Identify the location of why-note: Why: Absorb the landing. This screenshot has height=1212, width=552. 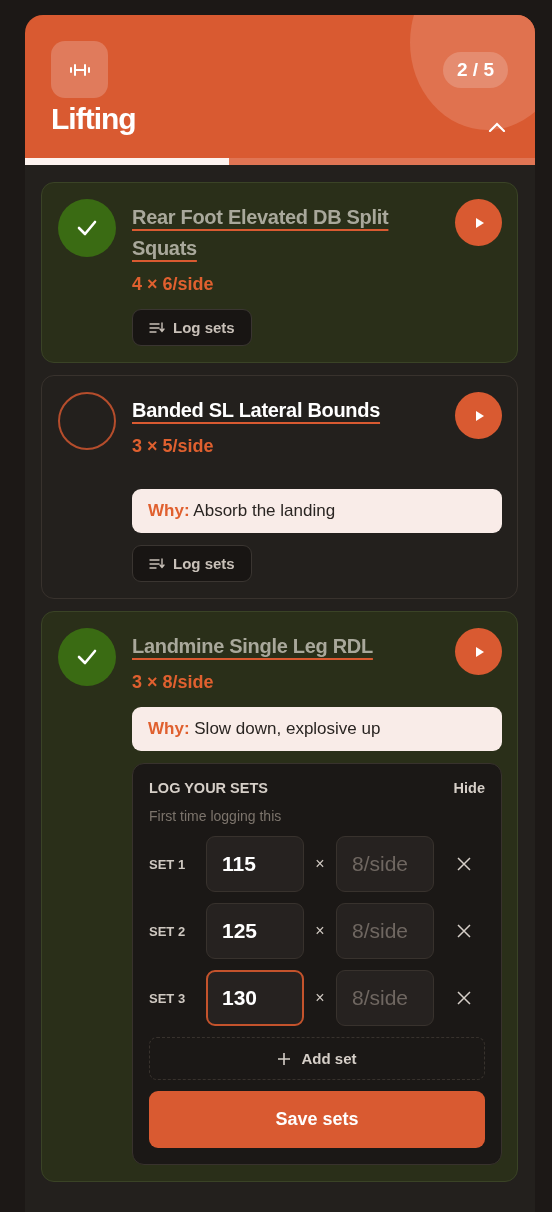
(317, 511).